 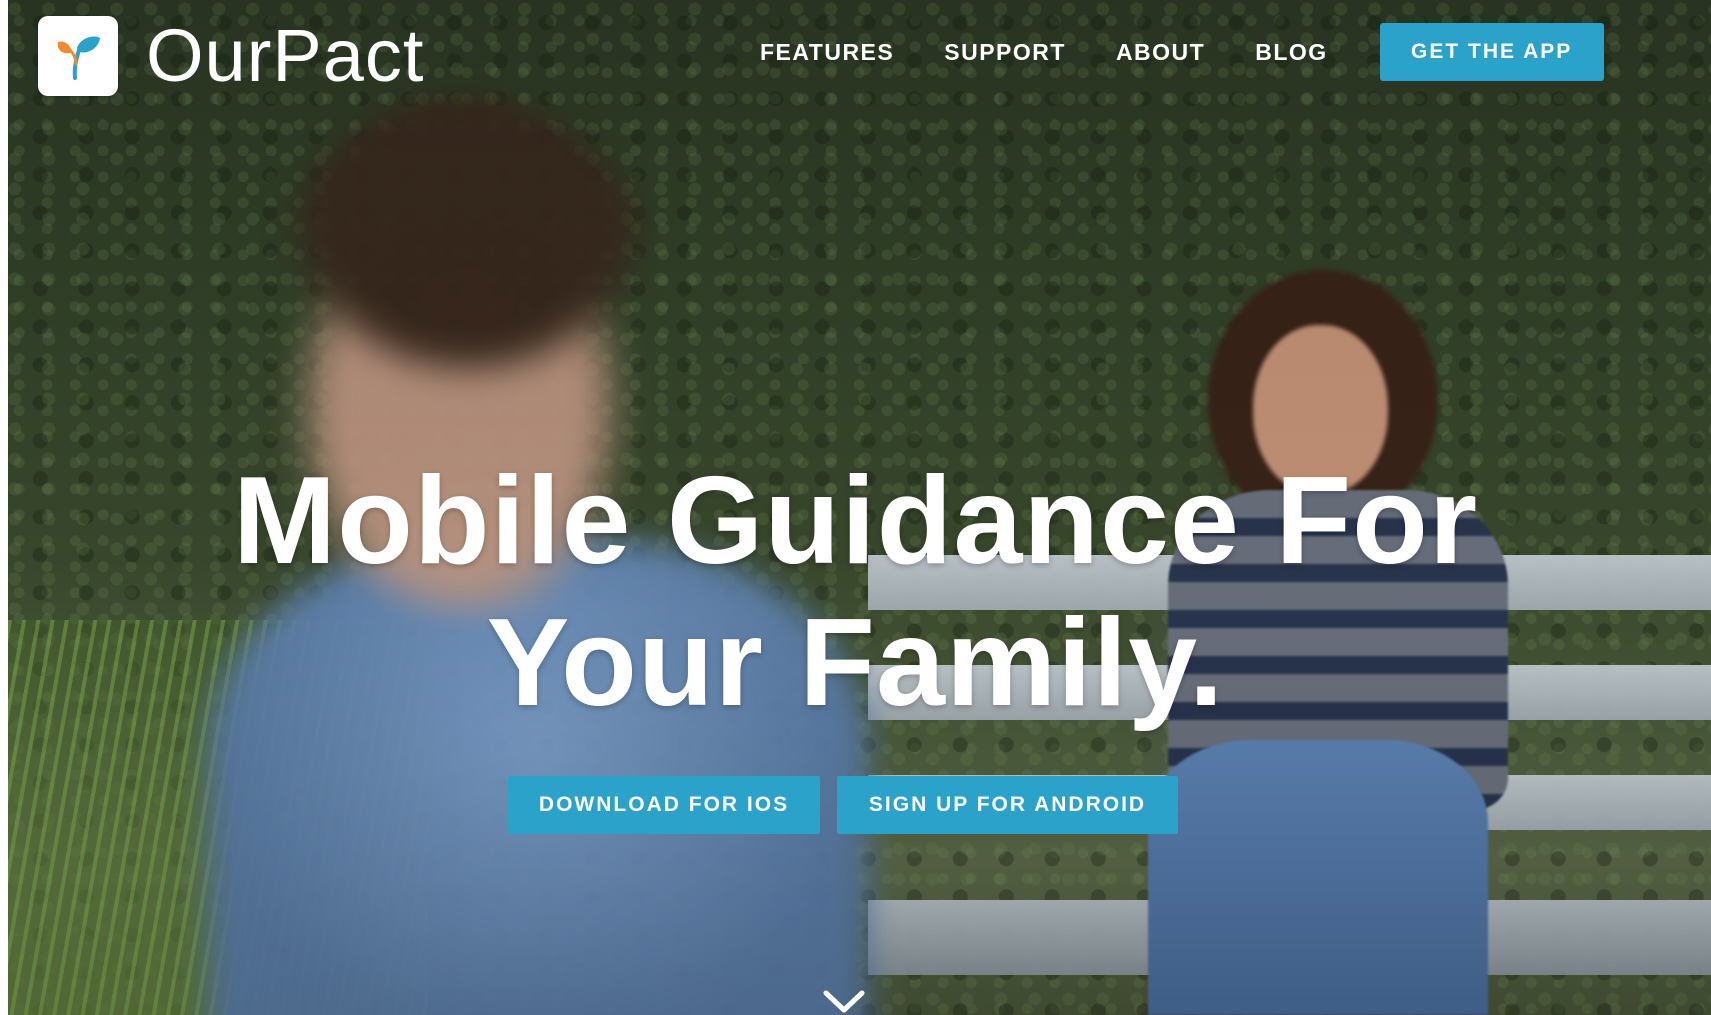 I want to click on site-logo: OurPact, so click(x=231, y=56).